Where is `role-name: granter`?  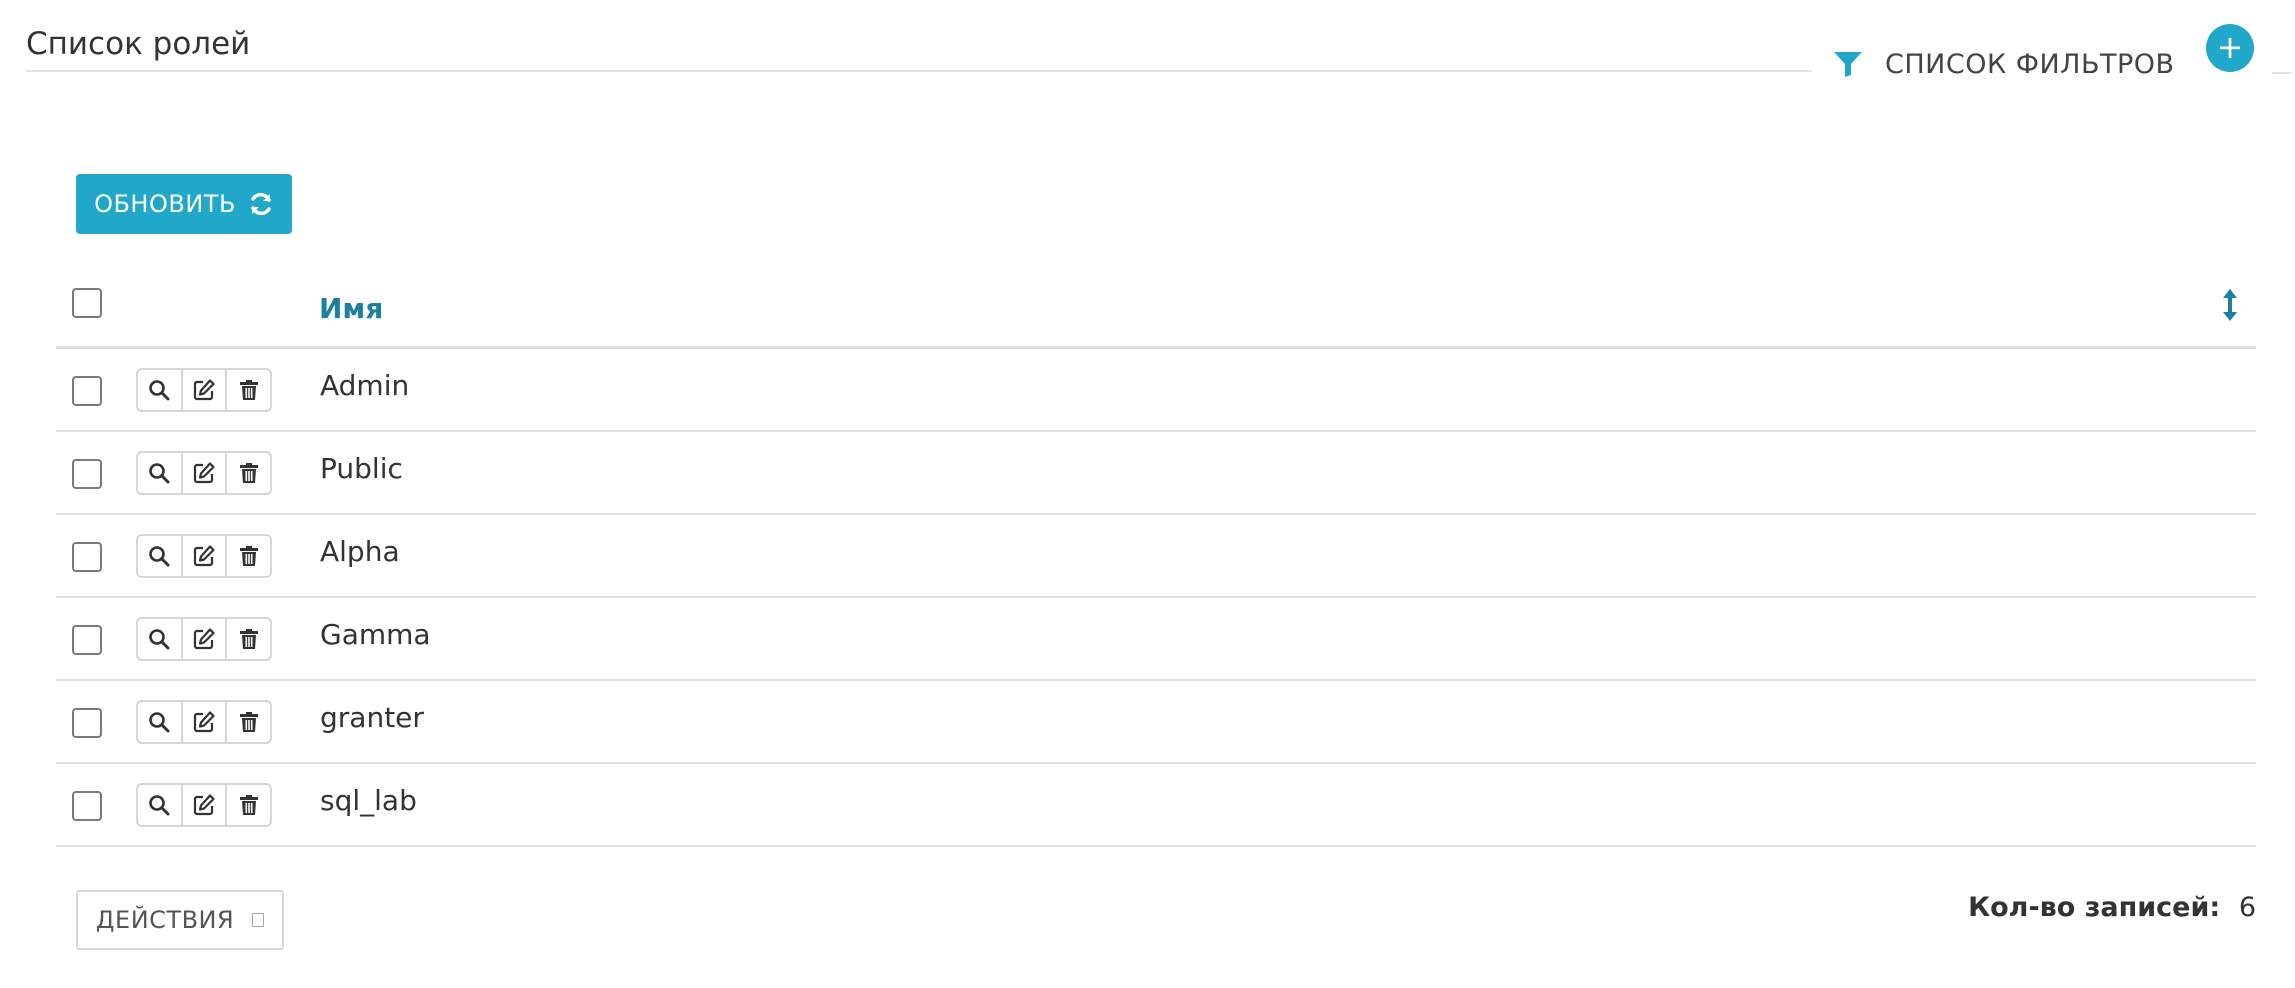
role-name: granter is located at coordinates (372, 717).